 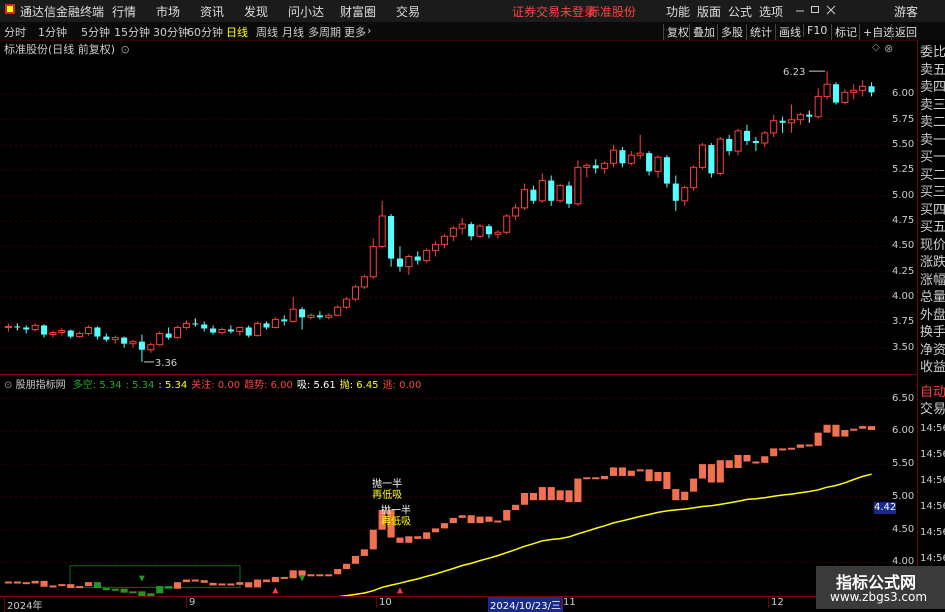 I want to click on close-button, so click(x=831, y=10).